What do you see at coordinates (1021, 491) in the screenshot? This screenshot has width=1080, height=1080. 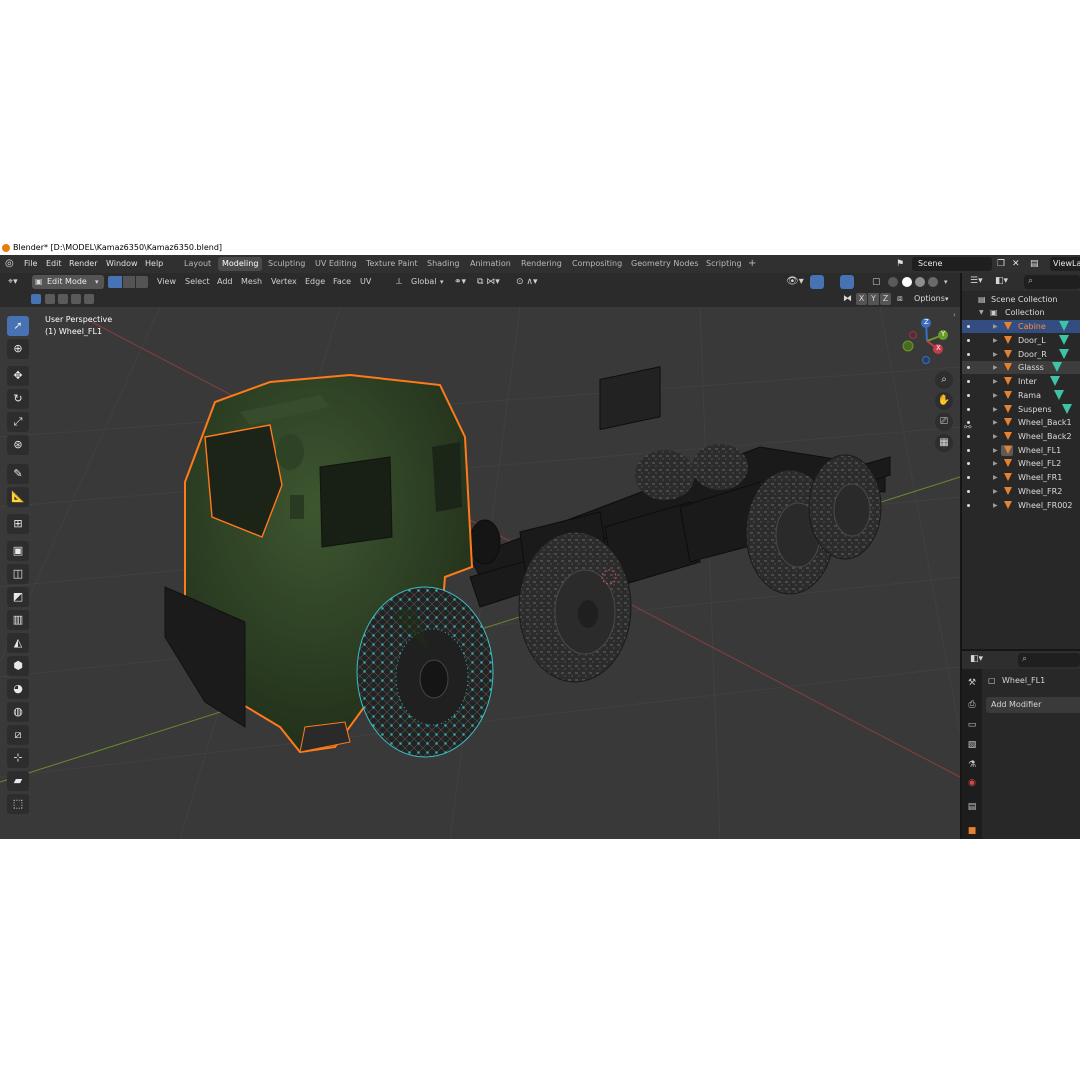 I see `outliner-item-wheel-fr2: ▶ Wheel_FR2` at bounding box center [1021, 491].